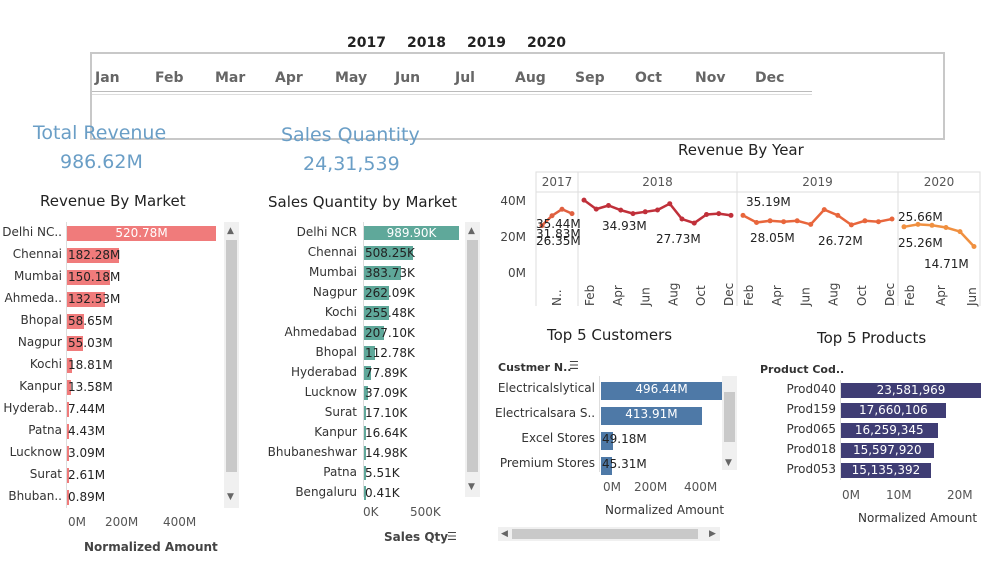 The image size is (993, 562). Describe the element at coordinates (386, 453) in the screenshot. I see `qty_by_market-value-11: 14.98K` at that location.